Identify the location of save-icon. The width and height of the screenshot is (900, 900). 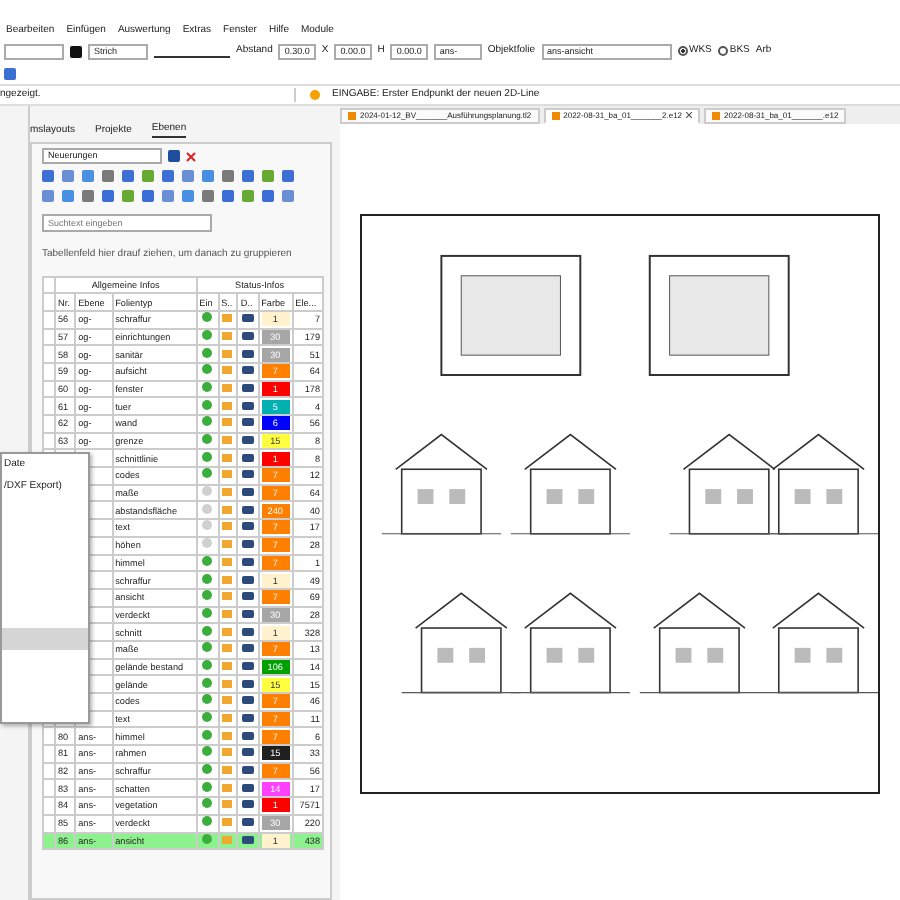
(174, 156).